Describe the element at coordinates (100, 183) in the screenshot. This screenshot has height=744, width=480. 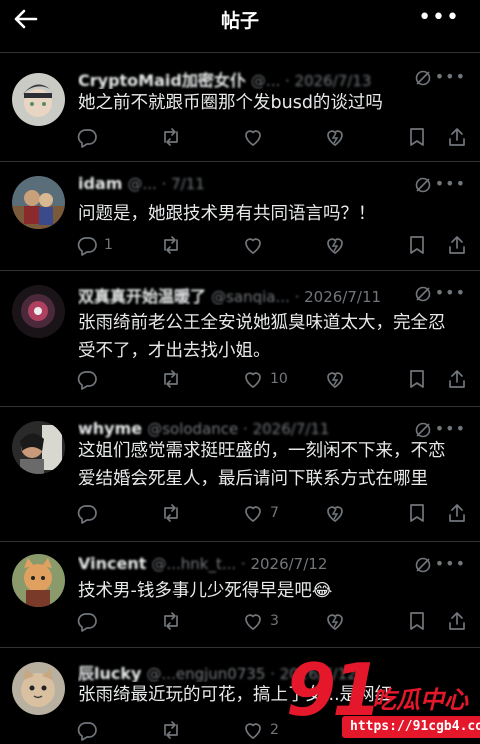
I see `username: idam` at that location.